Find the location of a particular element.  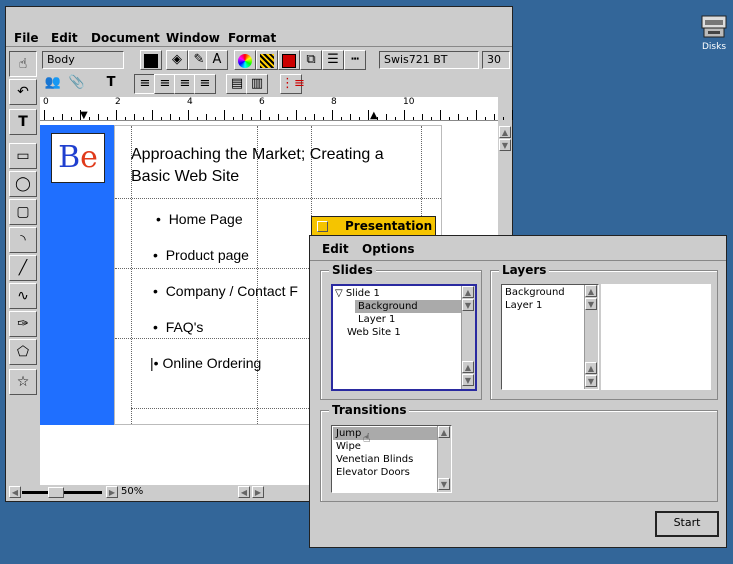

menu-edit: Edit is located at coordinates (64, 38).